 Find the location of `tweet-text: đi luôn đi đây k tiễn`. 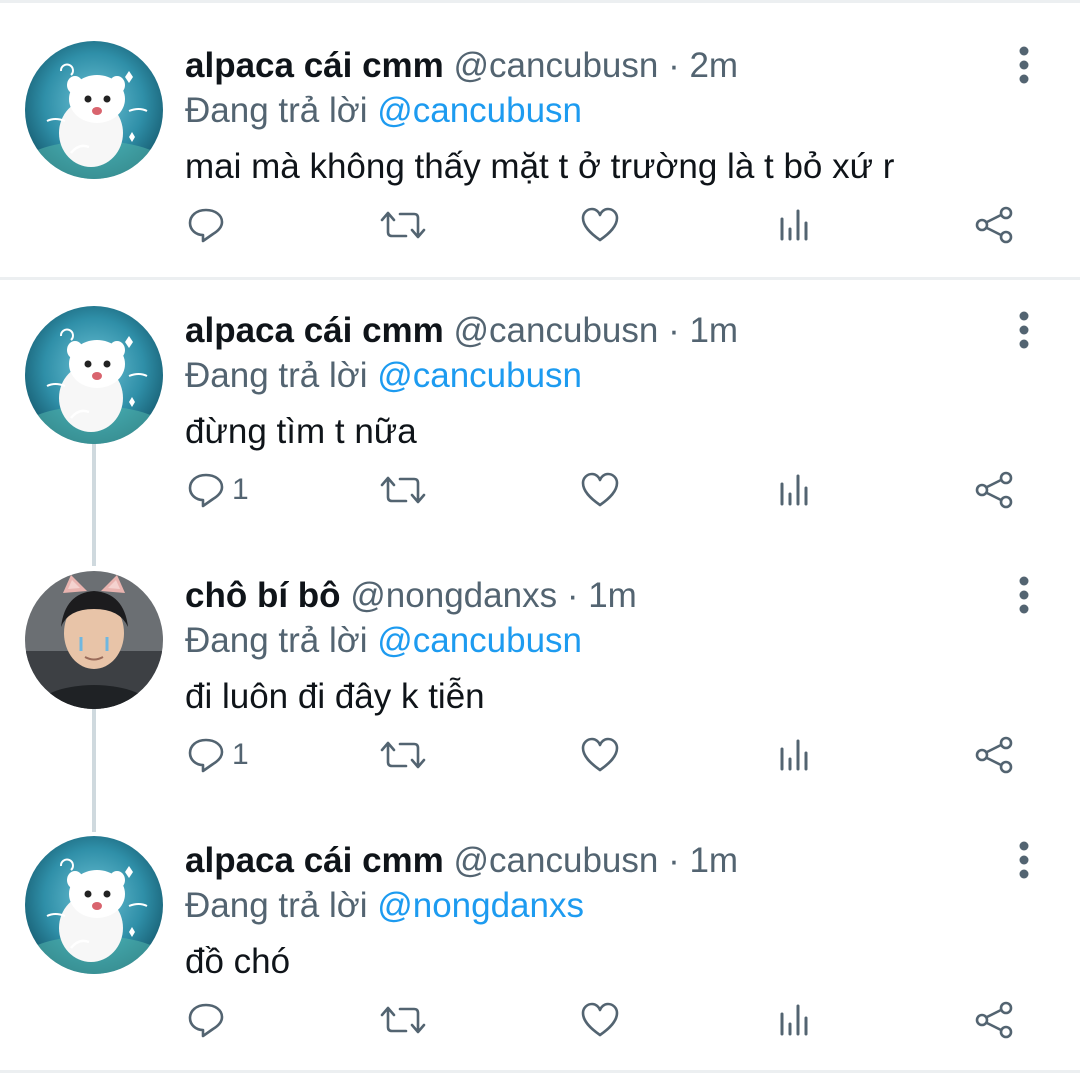

tweet-text: đi luôn đi đây k tiễn is located at coordinates (335, 696).